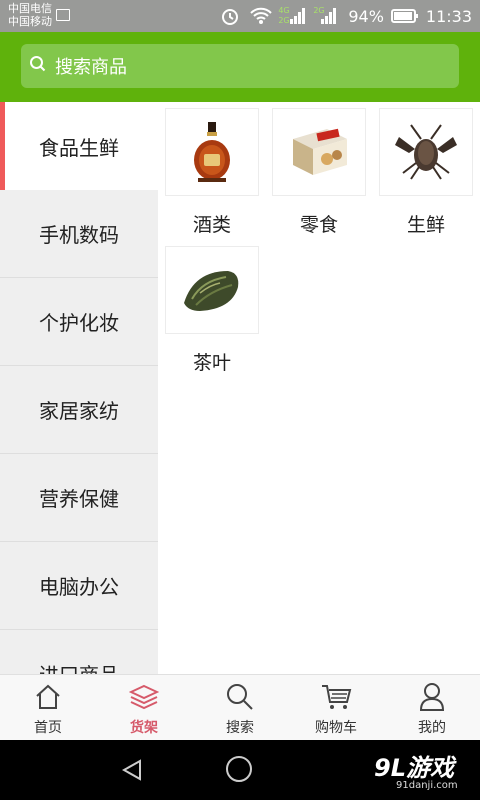 The height and width of the screenshot is (800, 480). I want to click on back-icon, so click(132, 772).